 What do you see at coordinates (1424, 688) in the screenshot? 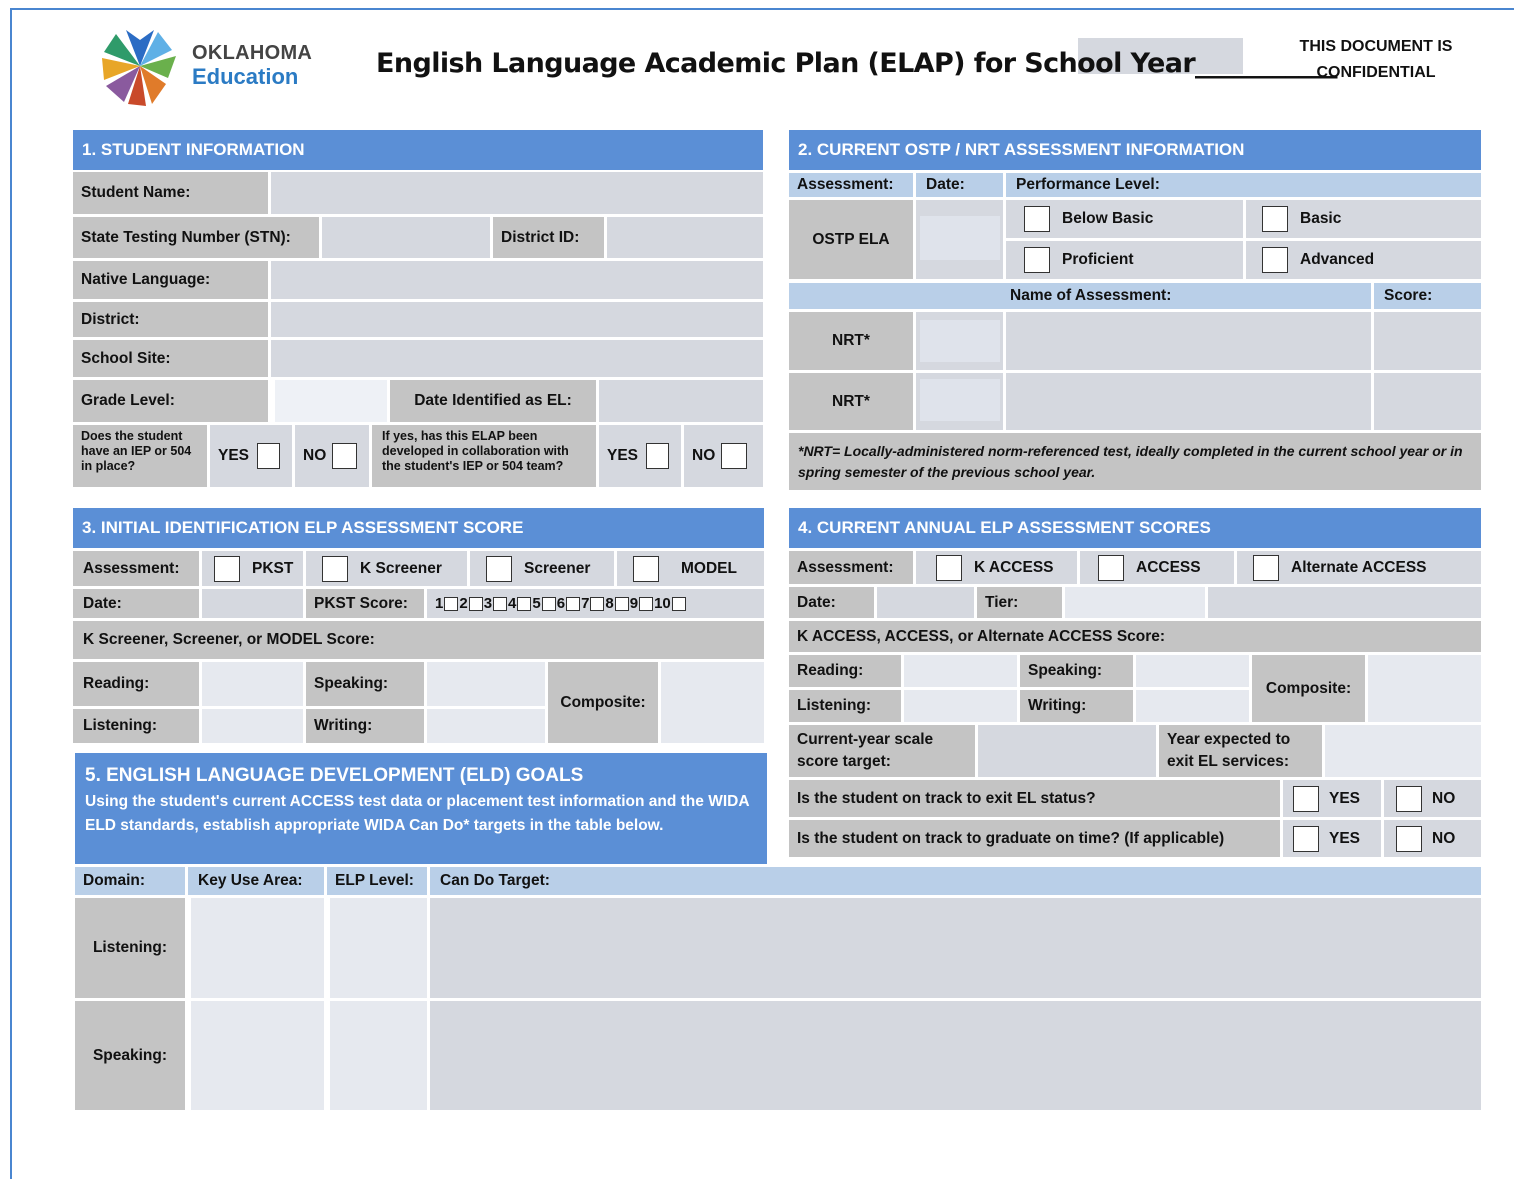
I see `s4-composite-input` at bounding box center [1424, 688].